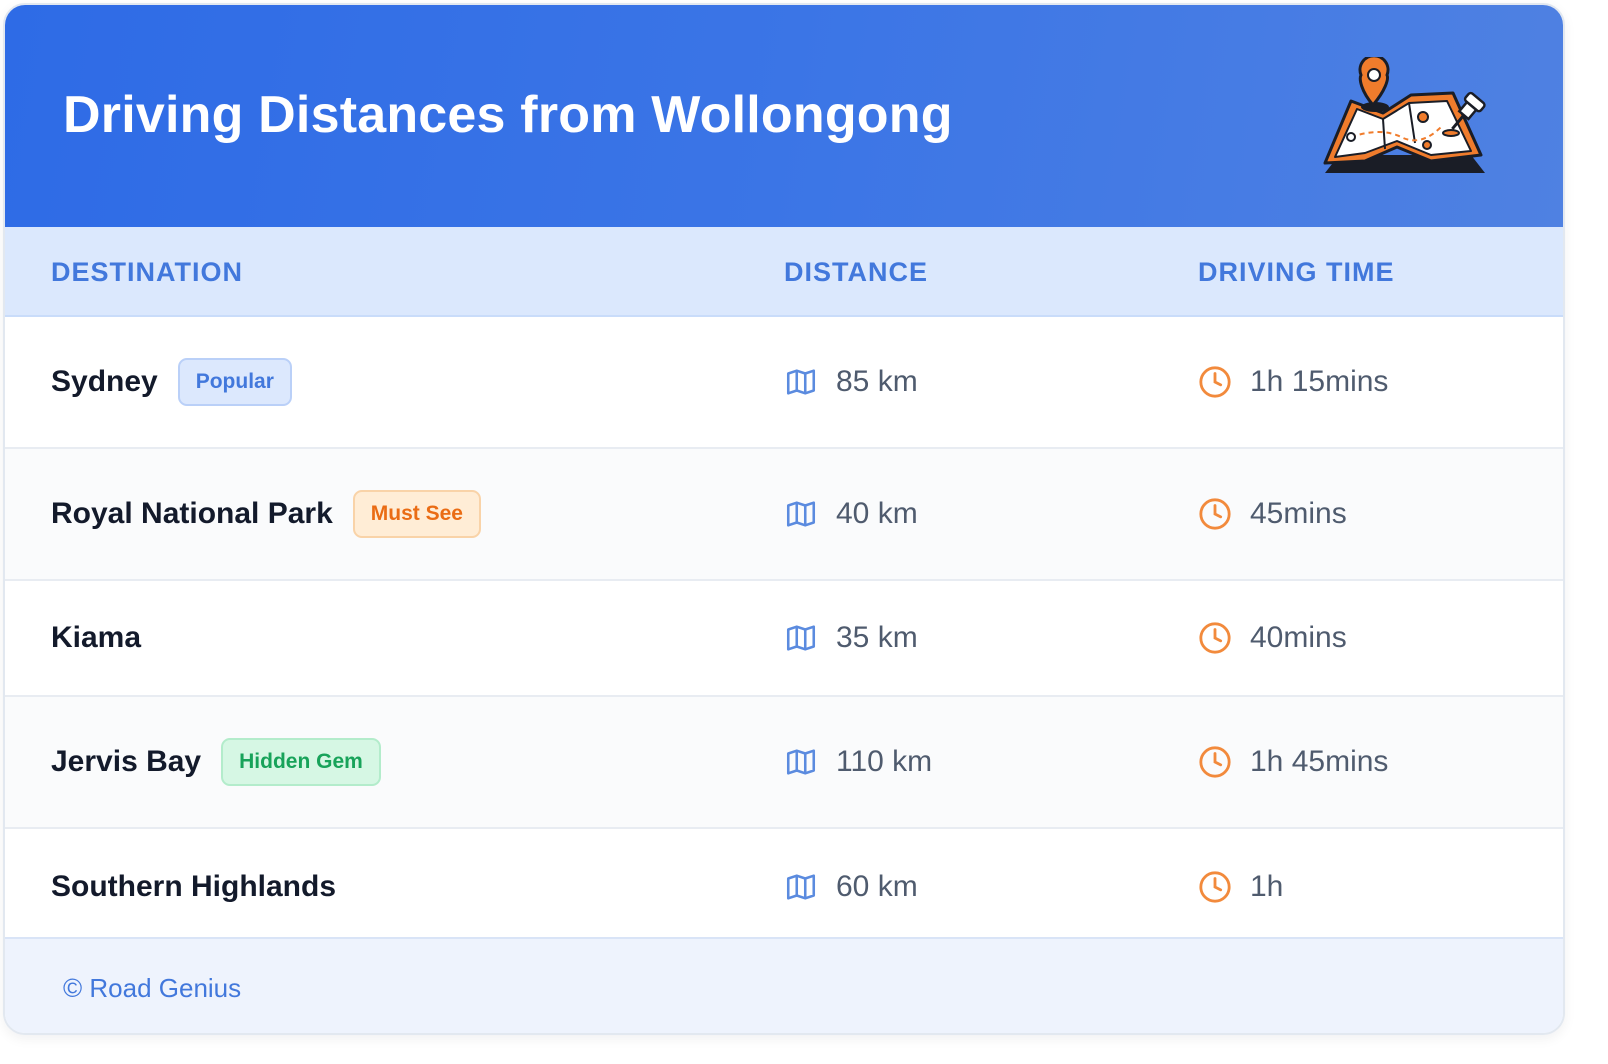  What do you see at coordinates (784, 383) in the screenshot?
I see `table-row: Sydney Popular 85 km 1h 15mins` at bounding box center [784, 383].